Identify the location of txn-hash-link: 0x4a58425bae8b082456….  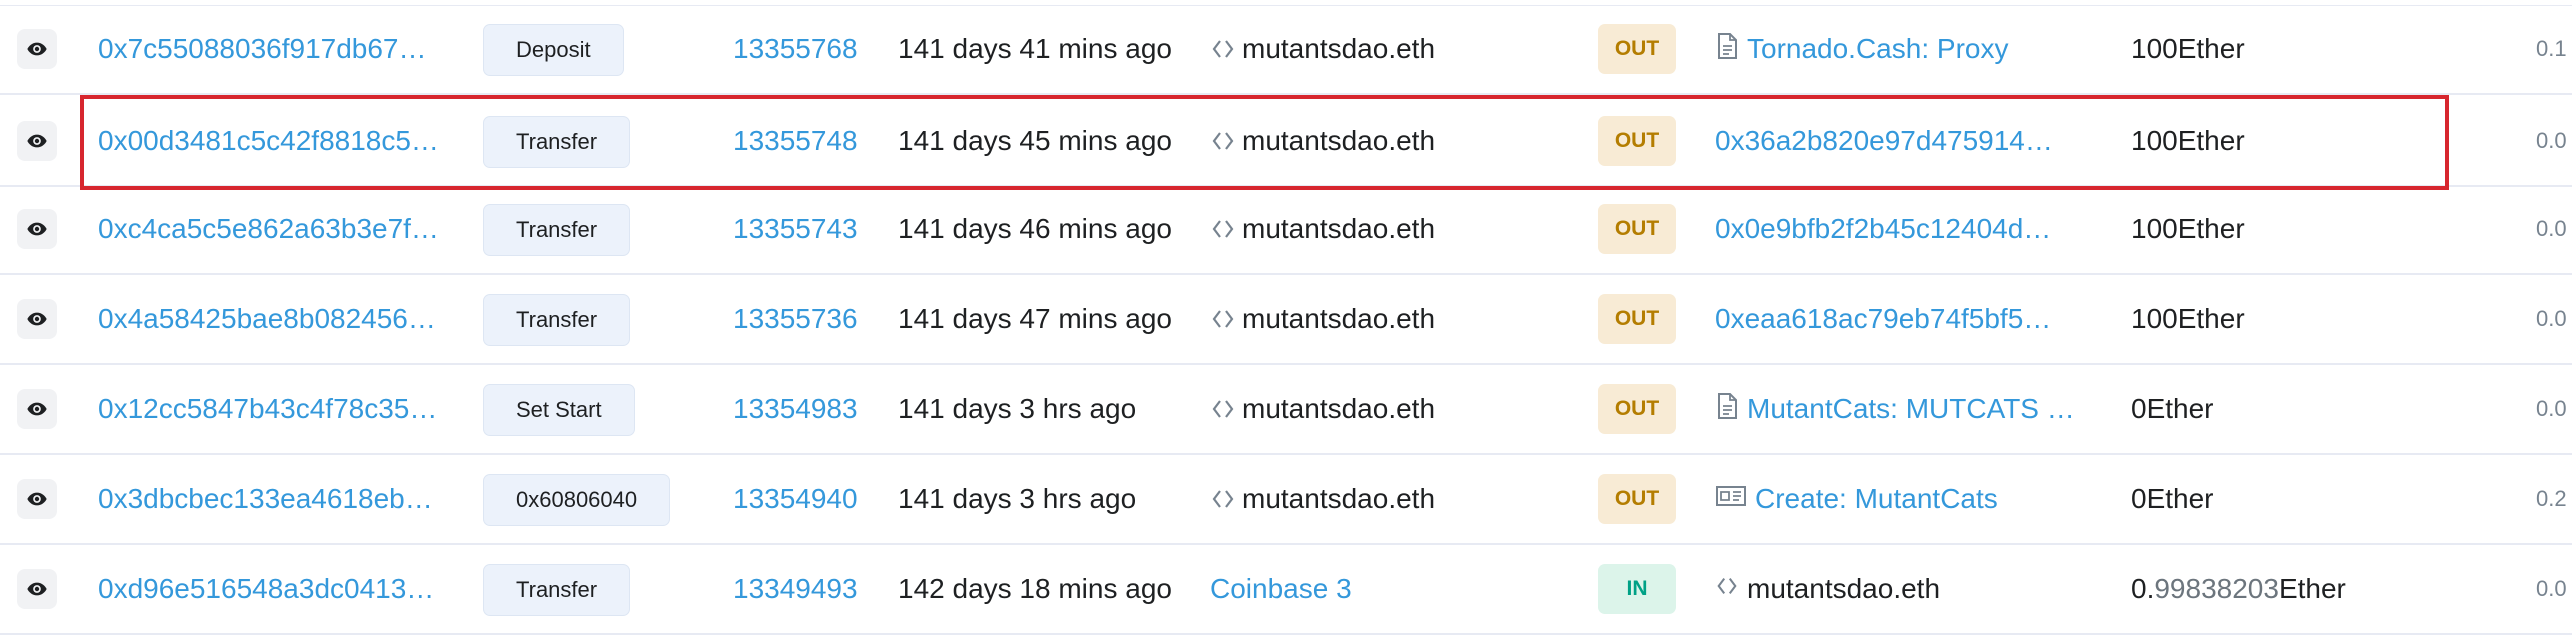
(273, 319).